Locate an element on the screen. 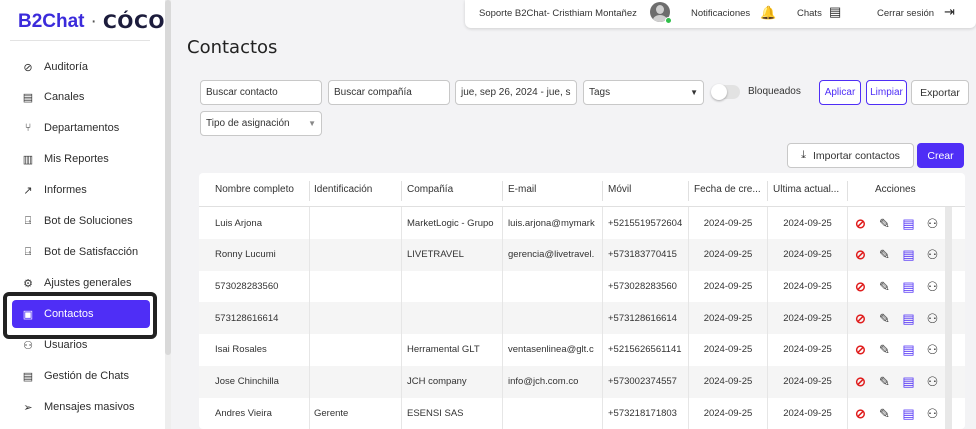 This screenshot has width=976, height=429. blocked-toggle is located at coordinates (725, 92).